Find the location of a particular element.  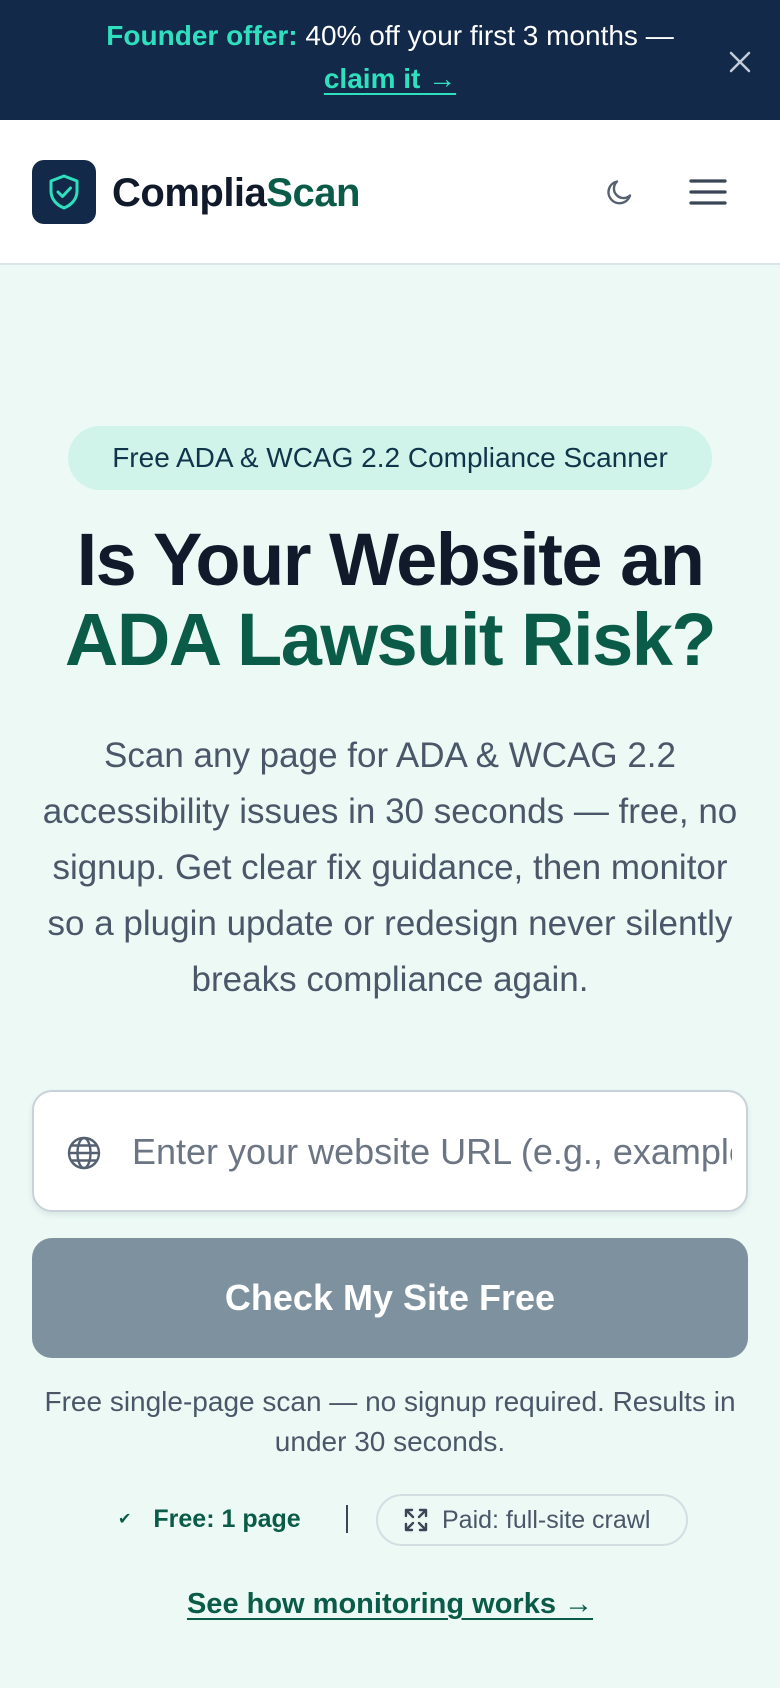

free-tier-text: Free: 1 page is located at coordinates (227, 1518).